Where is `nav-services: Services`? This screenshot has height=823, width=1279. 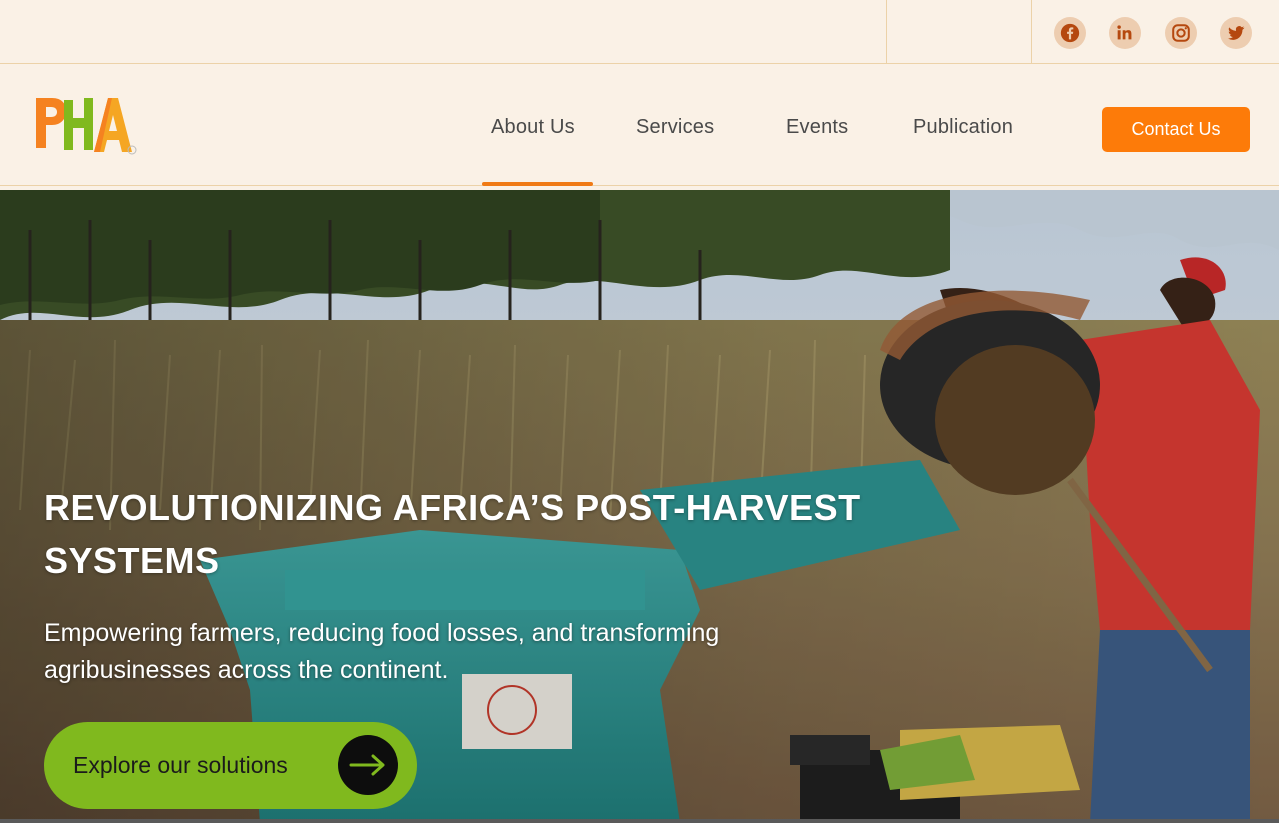 nav-services: Services is located at coordinates (675, 127).